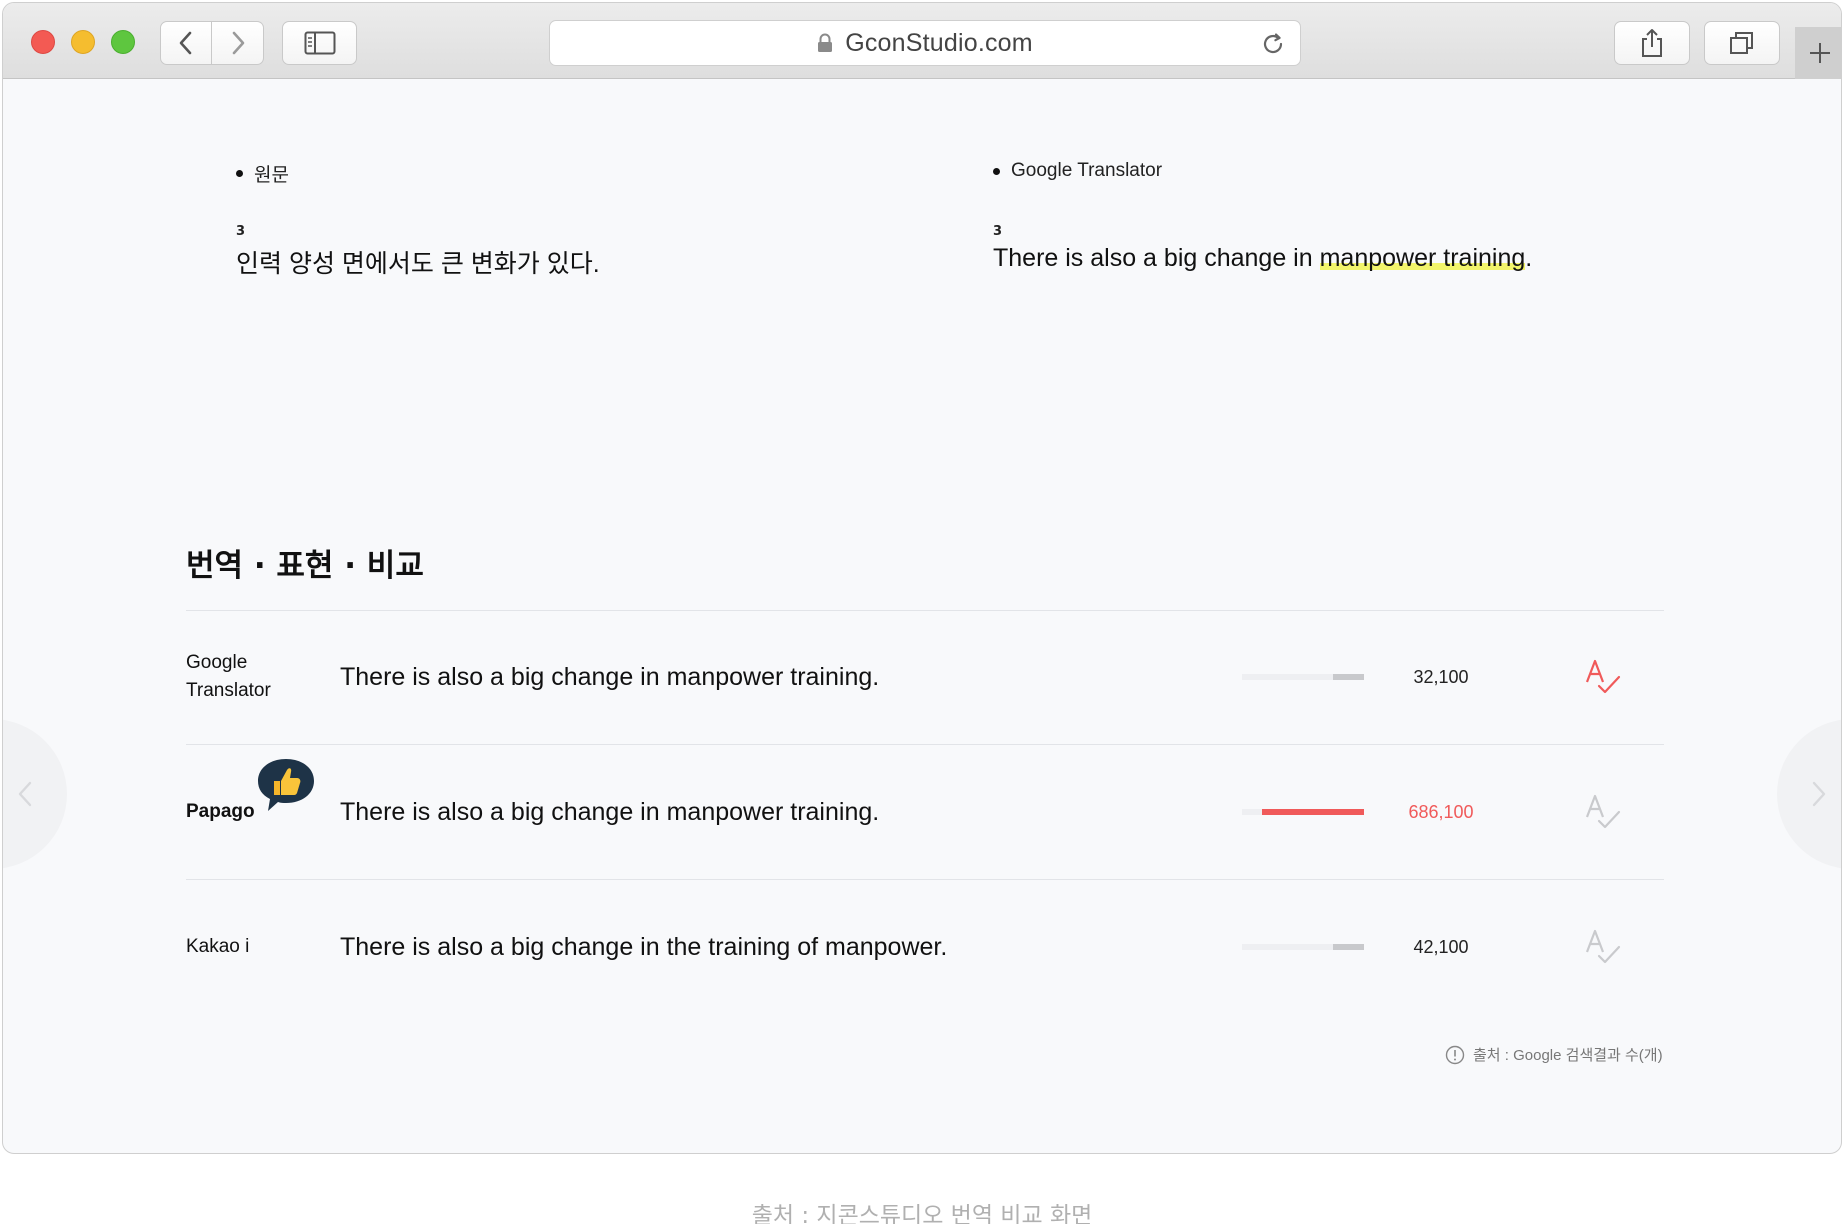 Image resolution: width=1844 pixels, height=1224 pixels. I want to click on comparison-title: 번역 · 표현 · 비교, so click(305, 566).